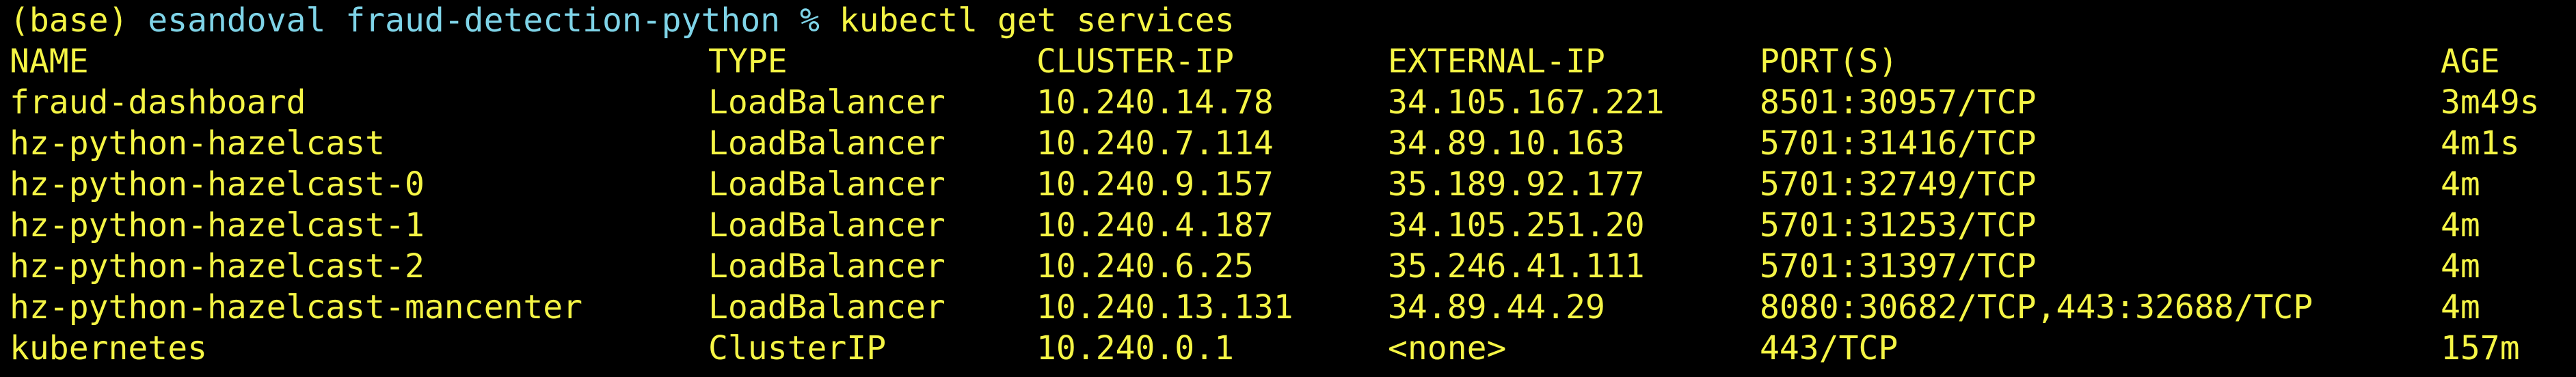  Describe the element at coordinates (1135, 348) in the screenshot. I see `cluster-ip: 10.240.0.1` at that location.